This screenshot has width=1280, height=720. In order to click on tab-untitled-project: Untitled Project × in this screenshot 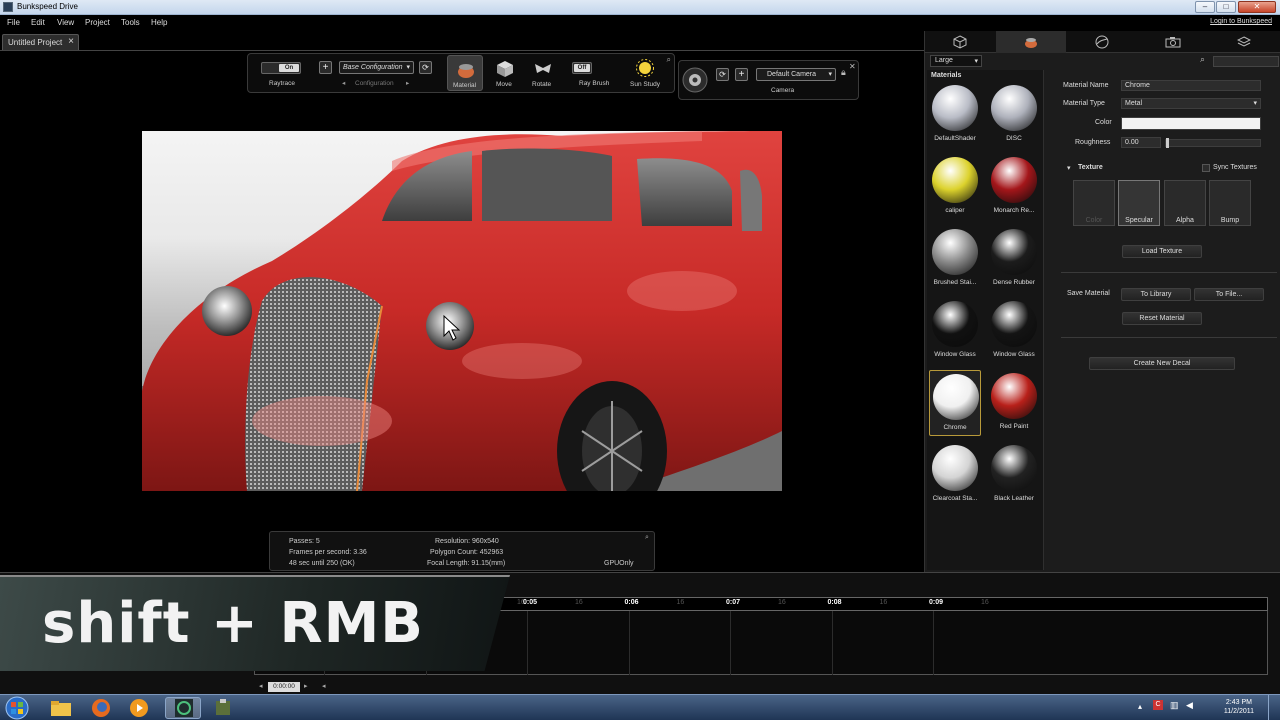, I will do `click(40, 42)`.